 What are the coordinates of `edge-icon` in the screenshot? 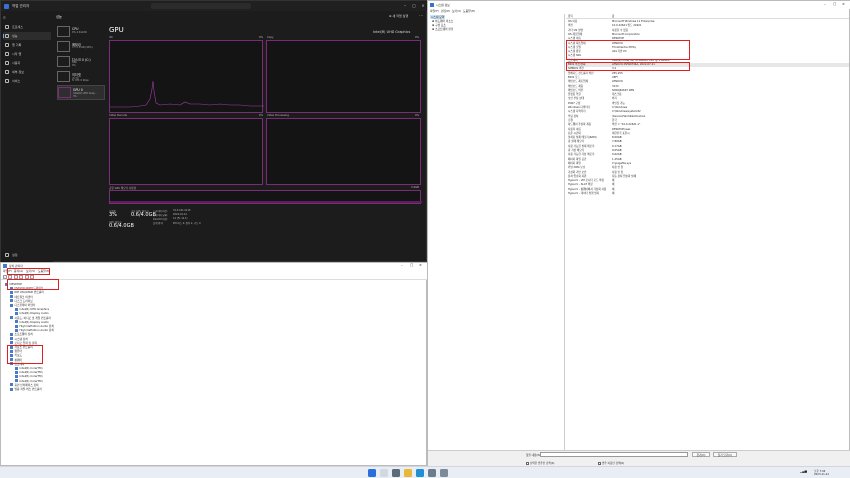 It's located at (420, 473).